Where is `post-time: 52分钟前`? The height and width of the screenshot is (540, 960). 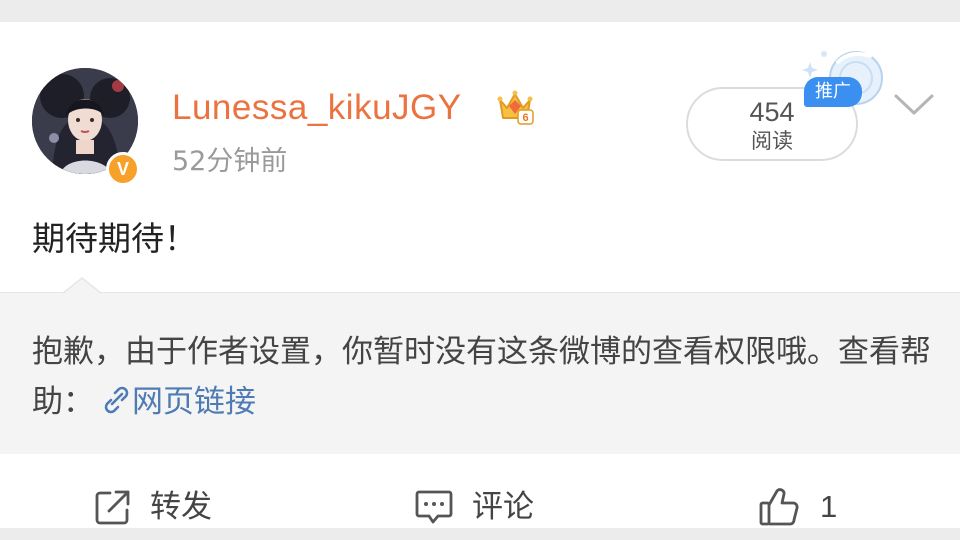 post-time: 52分钟前 is located at coordinates (230, 161).